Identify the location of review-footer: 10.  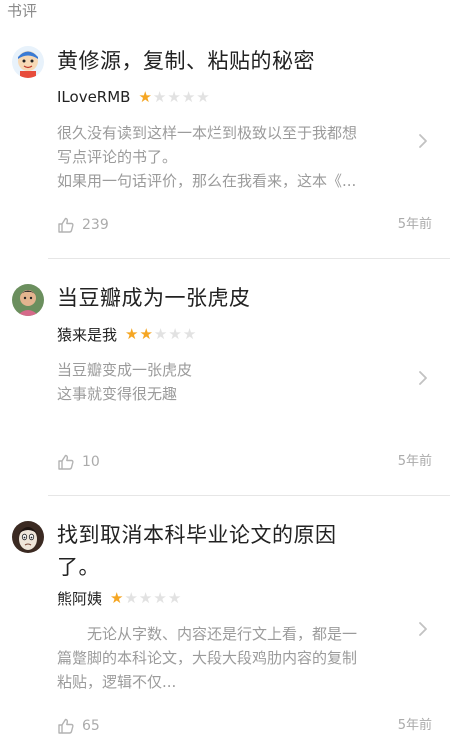
(78, 462).